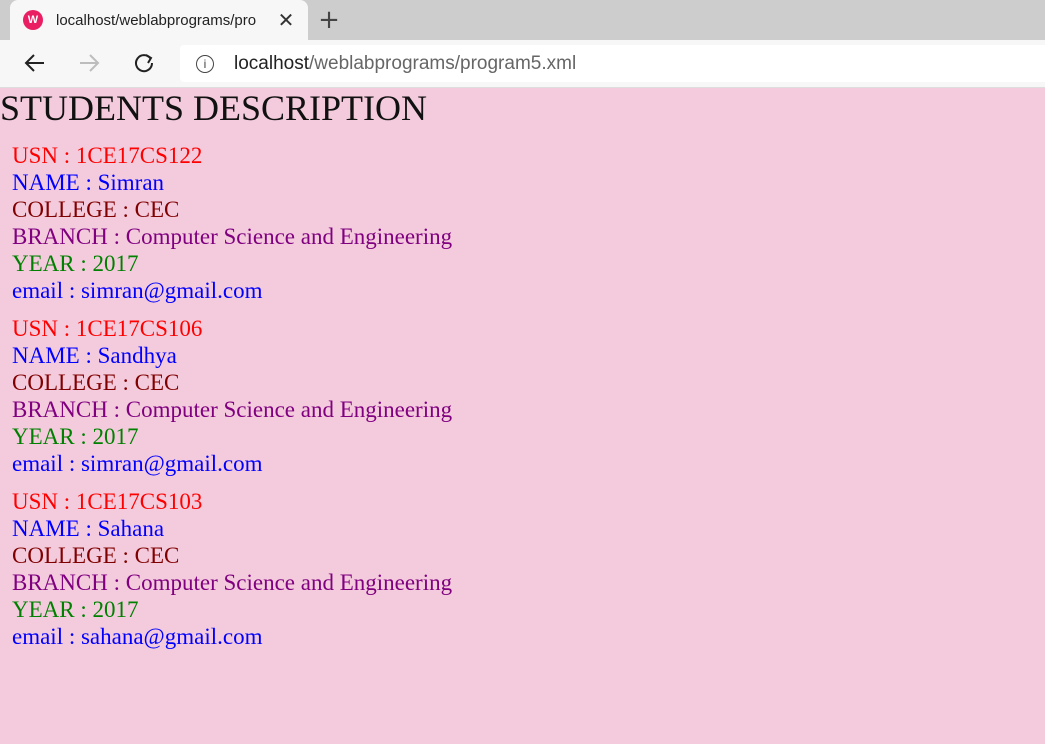 The height and width of the screenshot is (744, 1045). I want to click on student-usn: USN : 1CE17CS106, so click(107, 328).